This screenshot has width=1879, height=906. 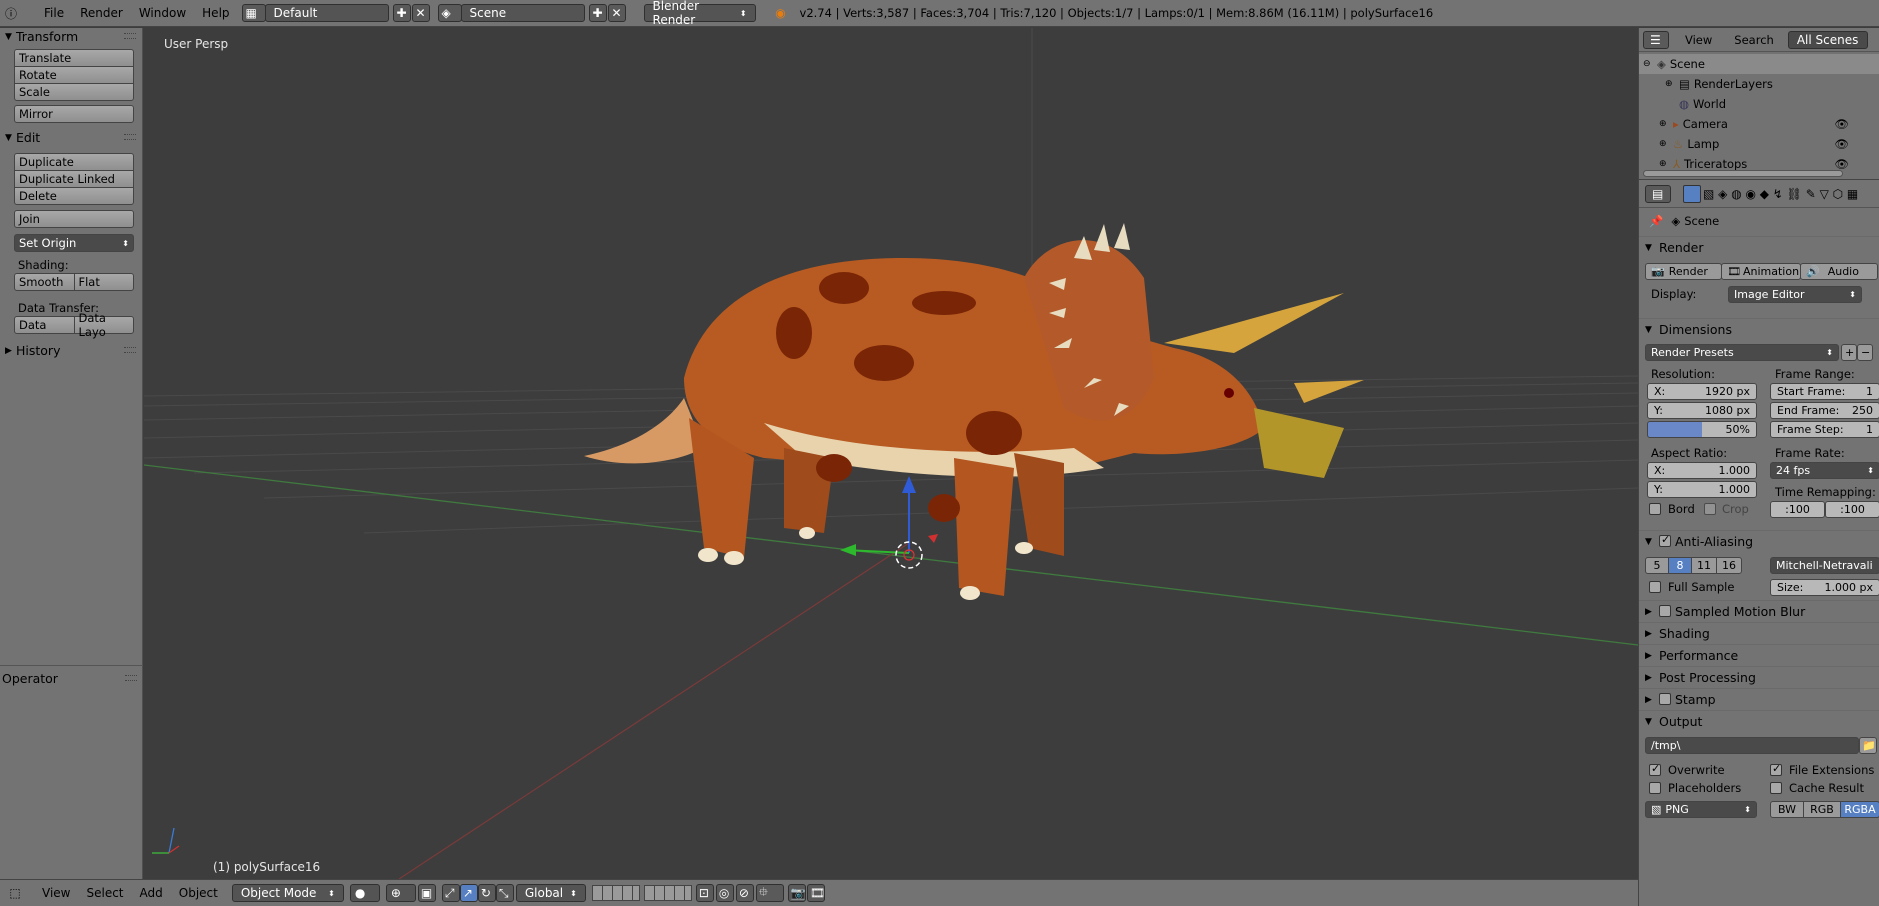 I want to click on add-layout-icon: ✚, so click(x=401, y=13).